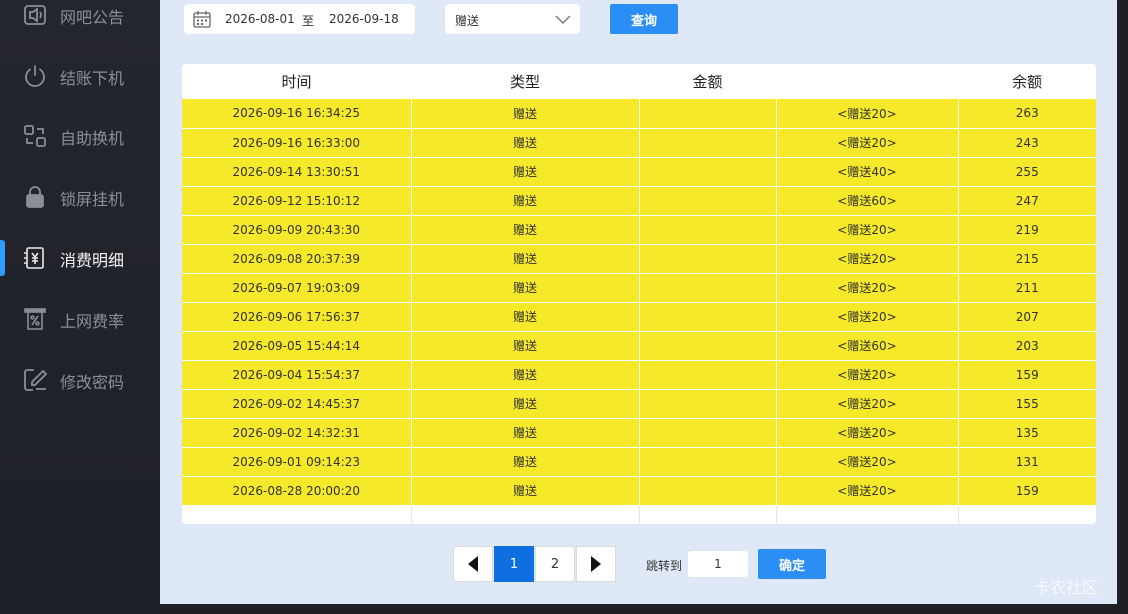 The height and width of the screenshot is (614, 1128). Describe the element at coordinates (644, 19) in the screenshot. I see `query-button: 查询` at that location.